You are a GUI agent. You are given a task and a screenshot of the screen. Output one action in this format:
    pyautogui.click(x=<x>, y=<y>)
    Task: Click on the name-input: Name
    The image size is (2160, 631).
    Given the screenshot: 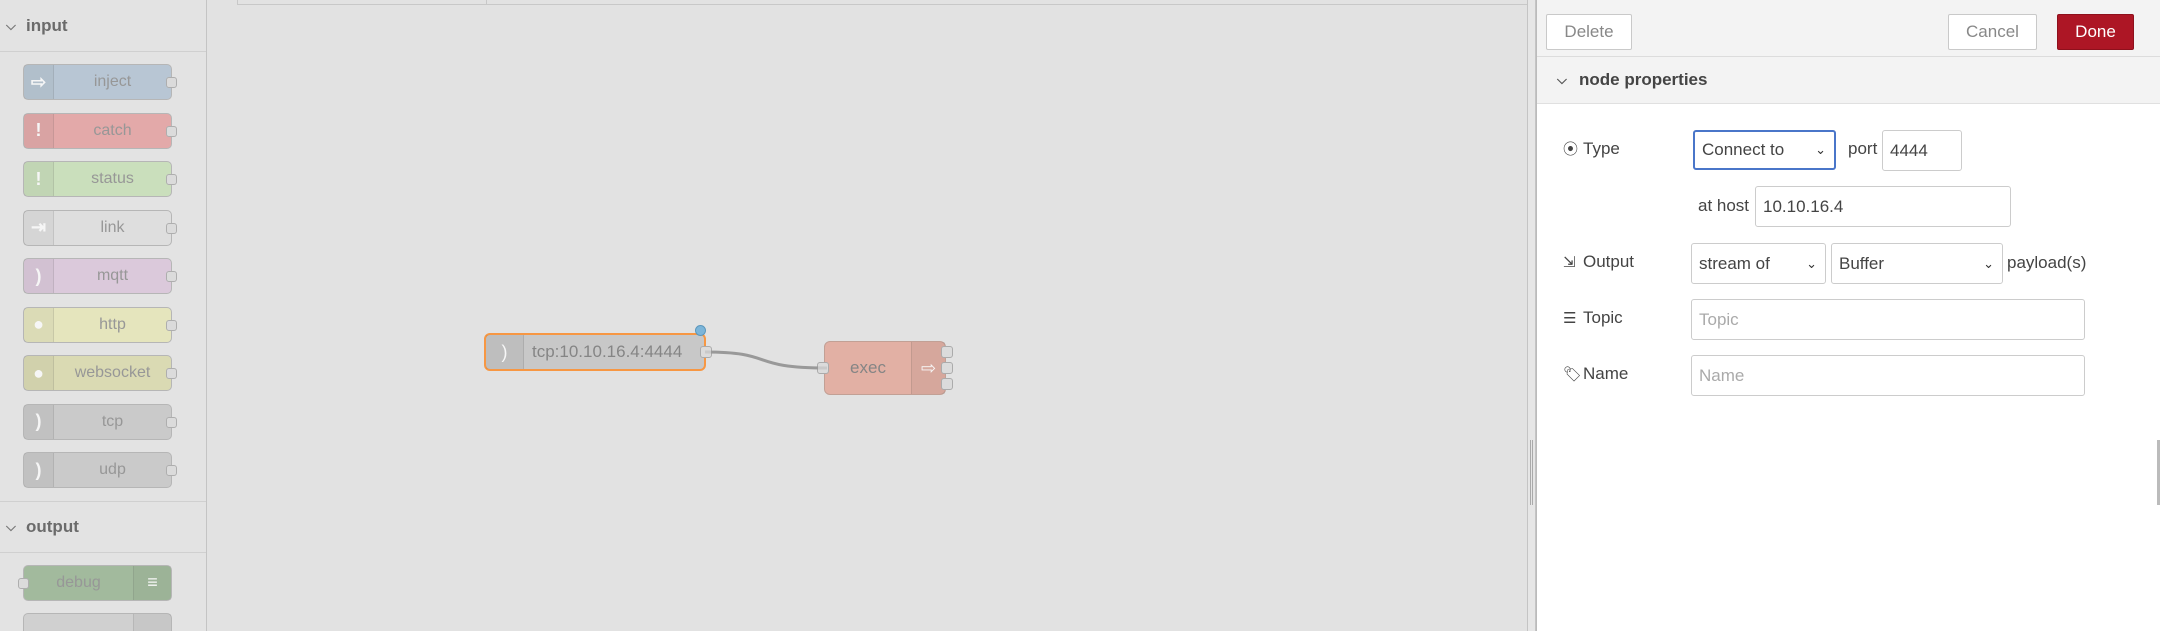 What is the action you would take?
    pyautogui.click(x=1888, y=375)
    